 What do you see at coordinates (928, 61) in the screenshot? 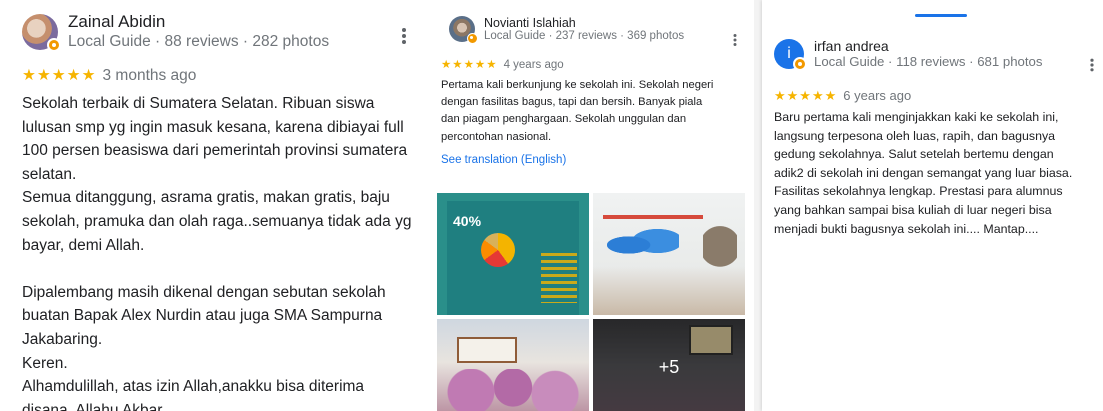
I see `reviewer-meta: Local Guide · 118 reviews · 681 photos` at bounding box center [928, 61].